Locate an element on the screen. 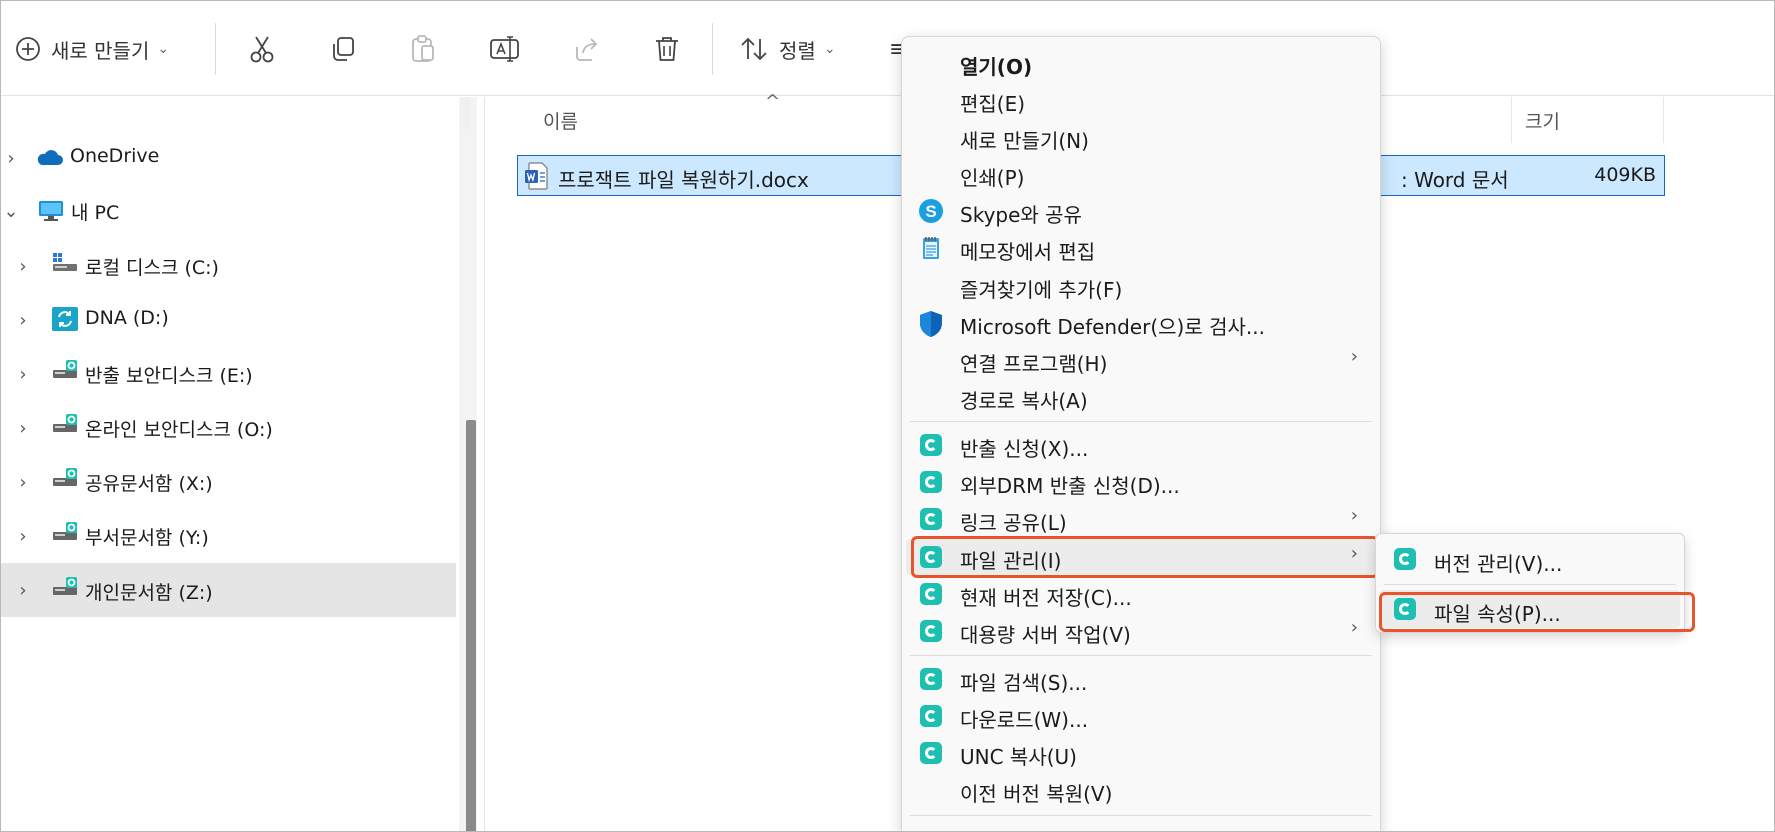  command-bar: 새로 만들기 ⌄ 정렬 ⌄ ≡ is located at coordinates (887, 48).